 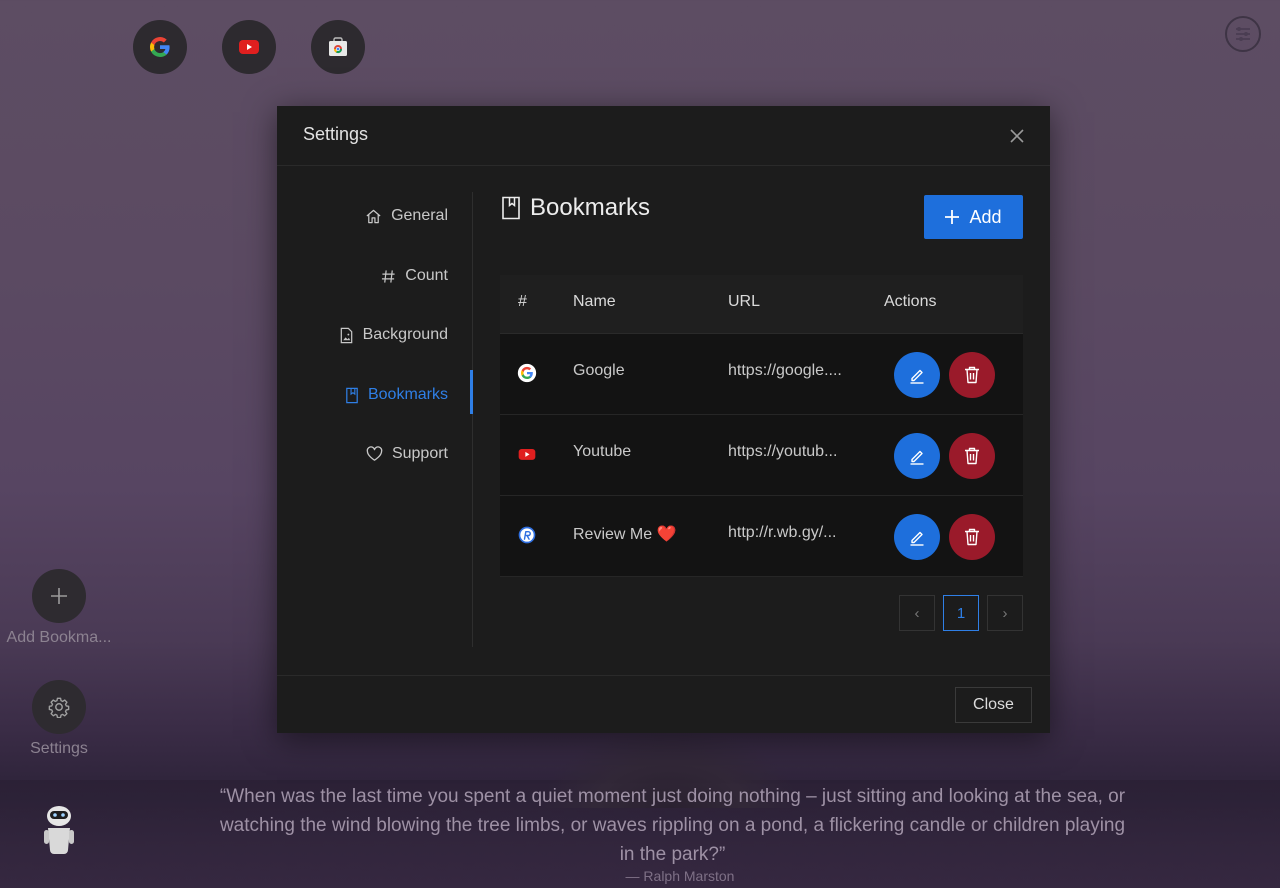 I want to click on modal-title: Settings, so click(x=336, y=134).